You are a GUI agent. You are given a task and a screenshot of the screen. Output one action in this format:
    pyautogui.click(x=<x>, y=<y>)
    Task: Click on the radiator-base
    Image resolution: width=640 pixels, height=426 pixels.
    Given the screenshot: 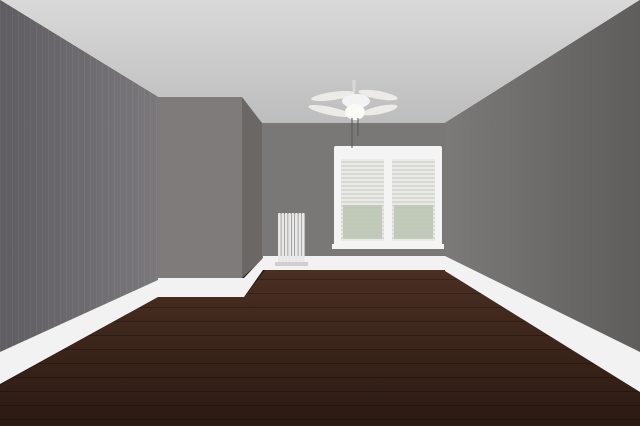 What is the action you would take?
    pyautogui.click(x=291, y=264)
    